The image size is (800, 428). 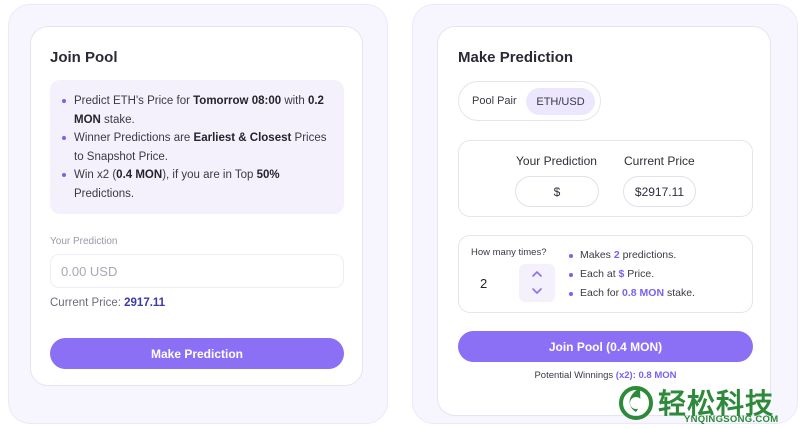 I want to click on bullet-each-for: Each for 0.8 MON stake., so click(x=631, y=293).